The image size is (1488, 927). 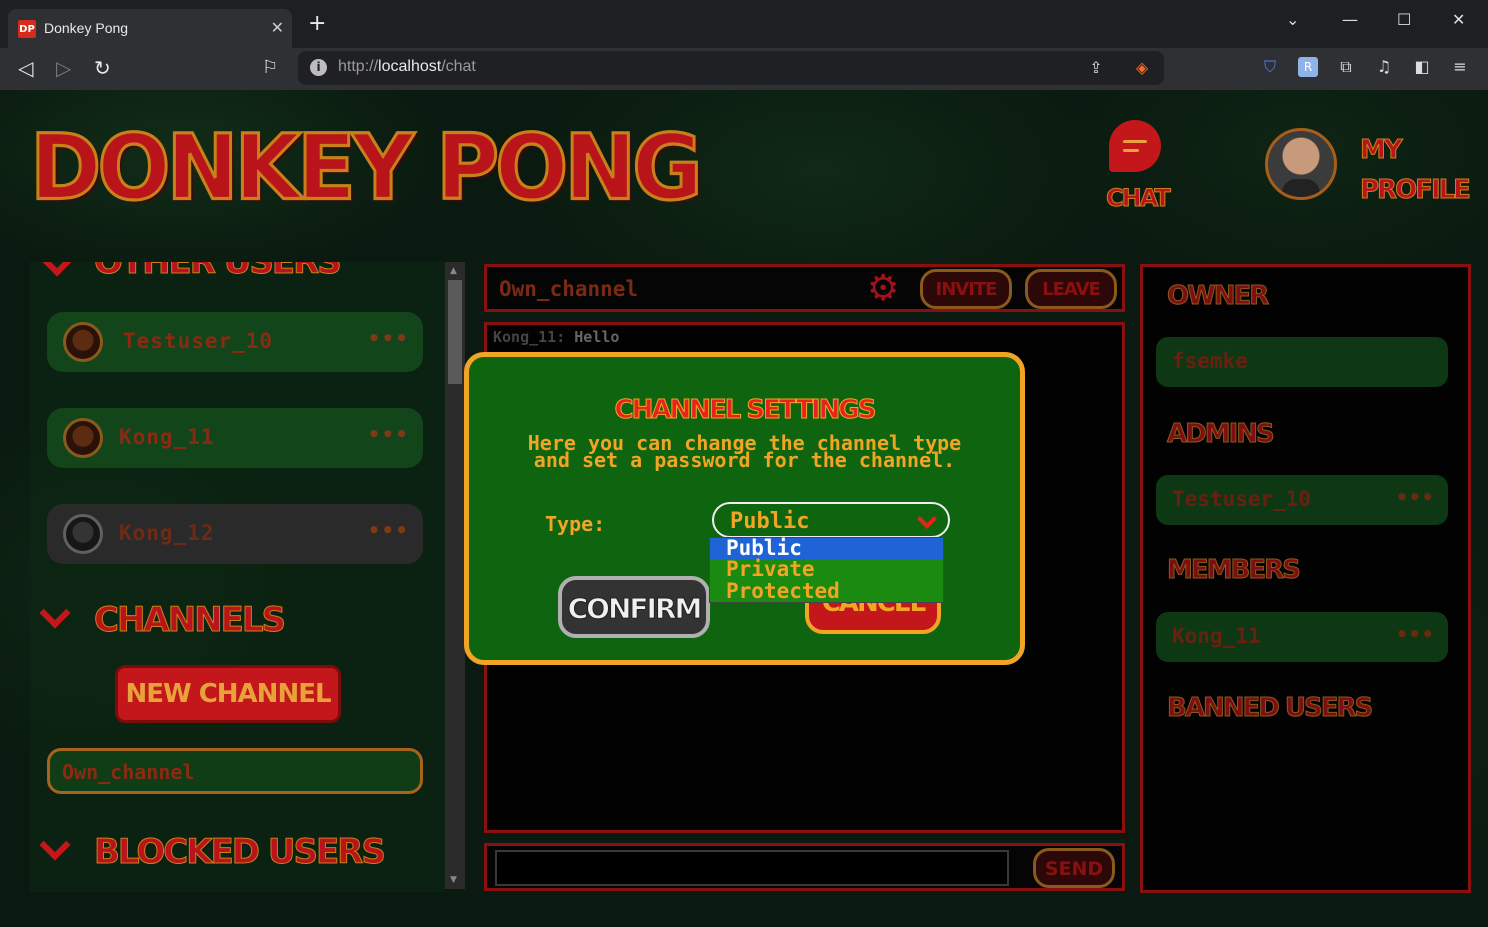 What do you see at coordinates (235, 438) in the screenshot?
I see `user-item: Kong_11 •••` at bounding box center [235, 438].